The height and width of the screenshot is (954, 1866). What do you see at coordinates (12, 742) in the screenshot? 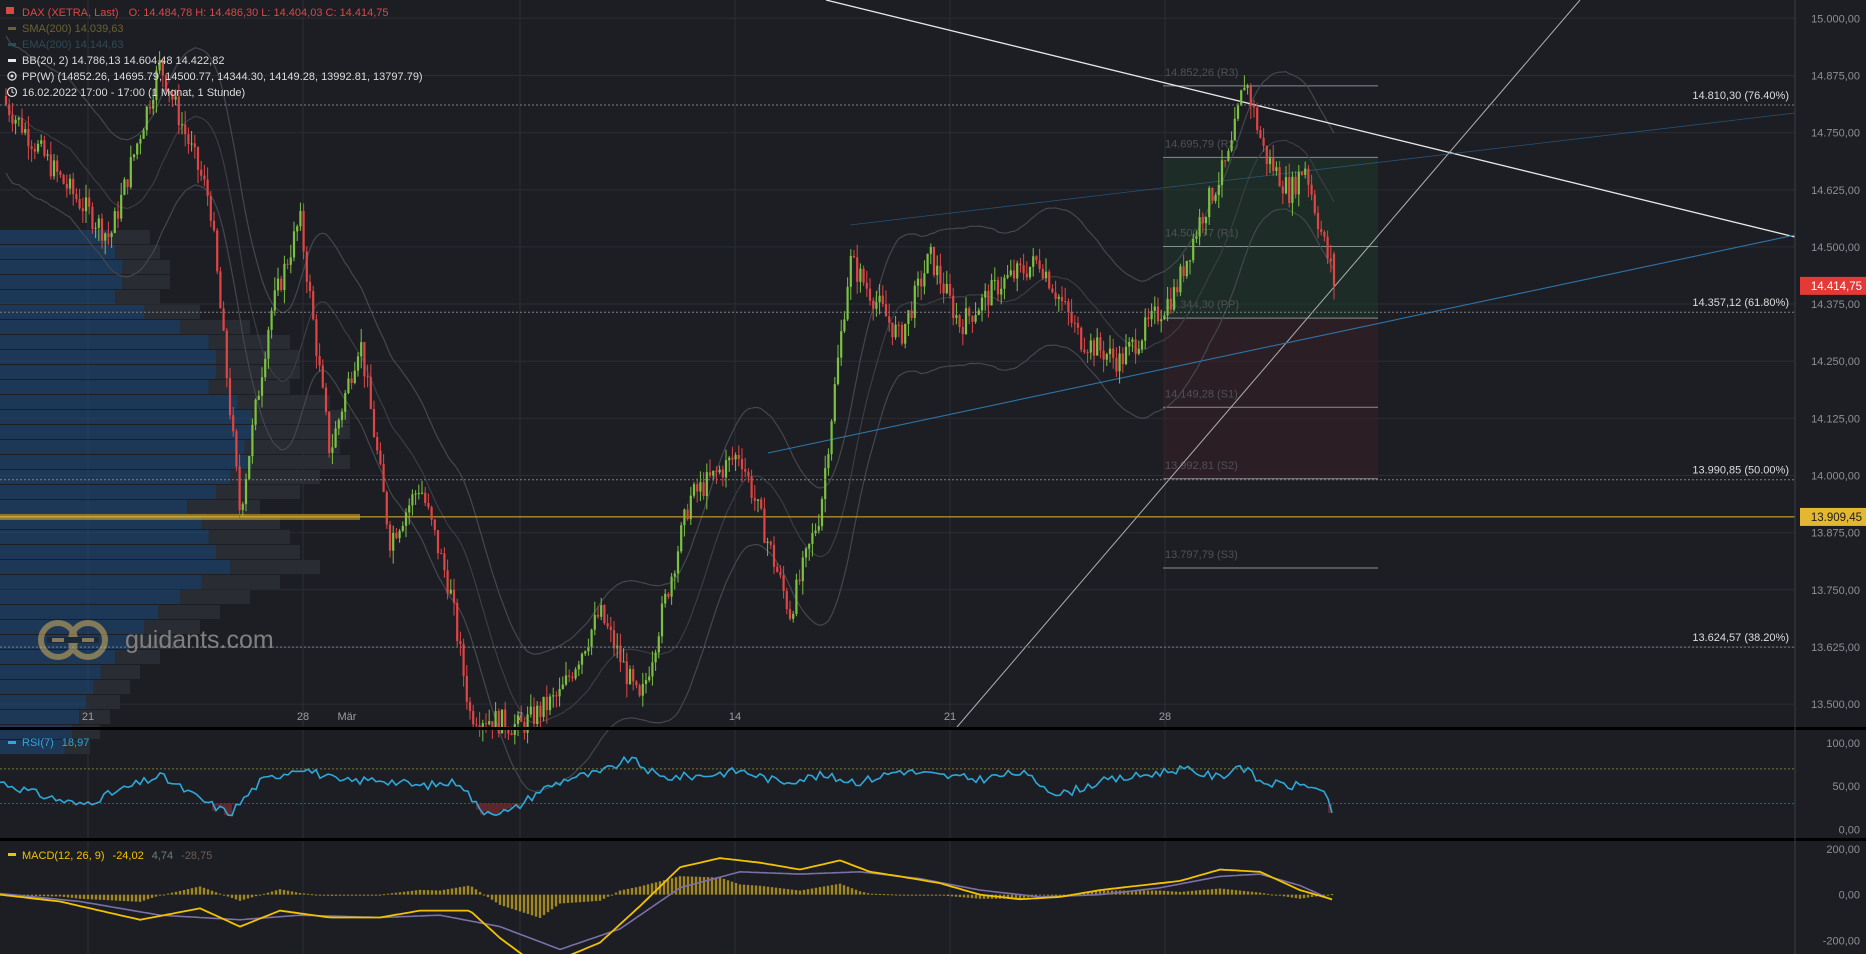
I see `rsi-legend-swatch` at bounding box center [12, 742].